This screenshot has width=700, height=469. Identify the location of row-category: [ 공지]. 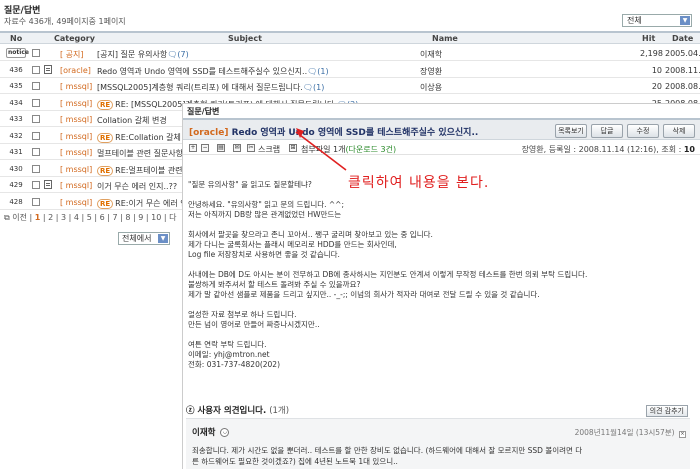
(72, 54).